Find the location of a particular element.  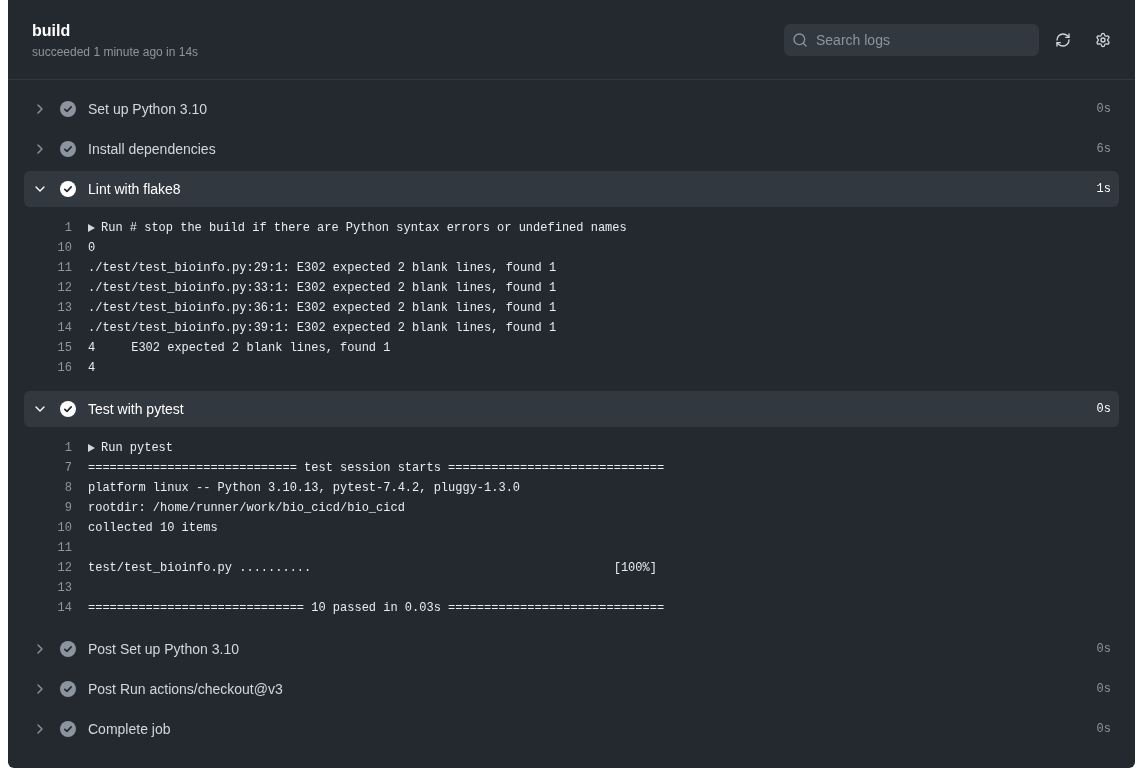

refresh-icon is located at coordinates (1063, 39).